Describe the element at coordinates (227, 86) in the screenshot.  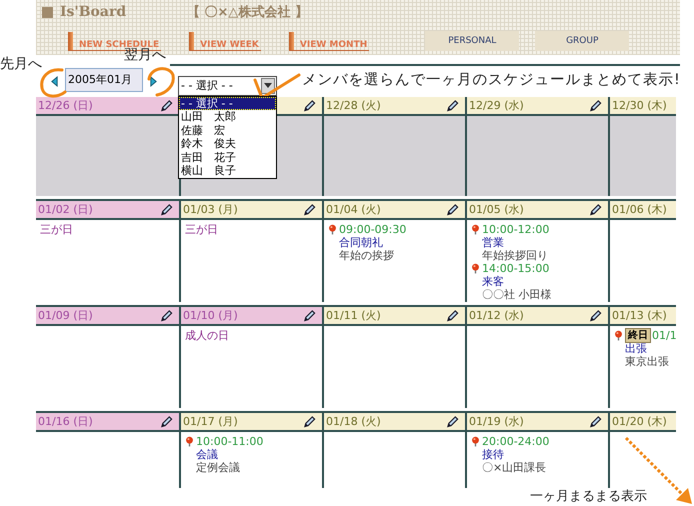
I see `member-select: - - 選択 - -` at that location.